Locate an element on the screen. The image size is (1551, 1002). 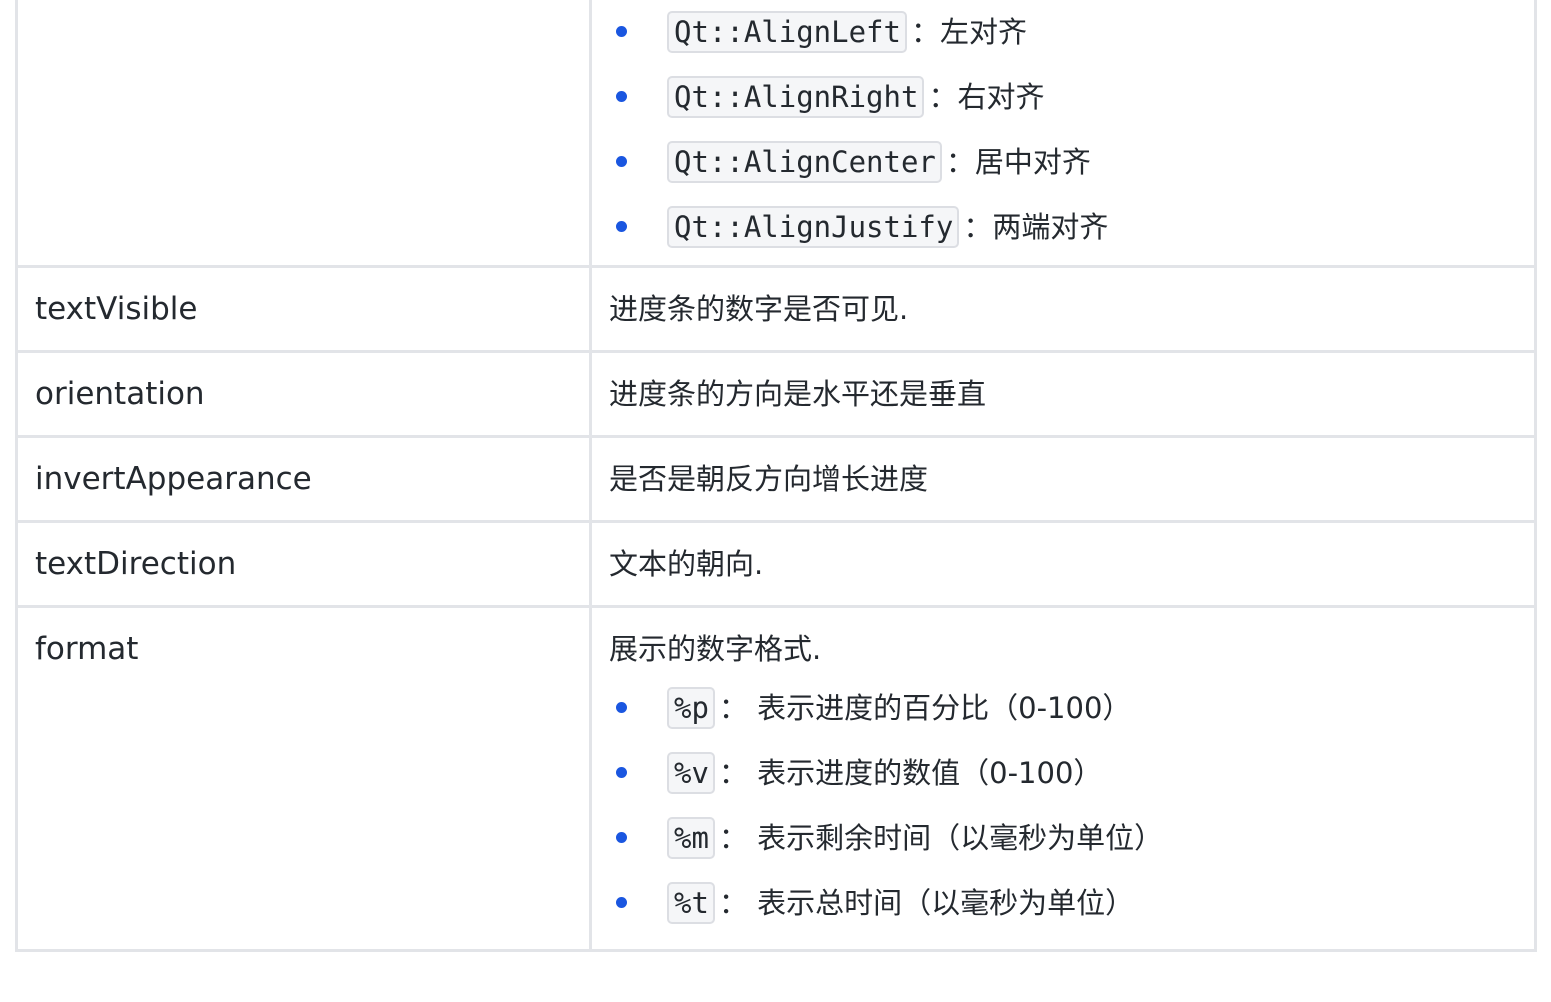
property-desc-cell: 进度条的数字是否可见. is located at coordinates (1063, 309).